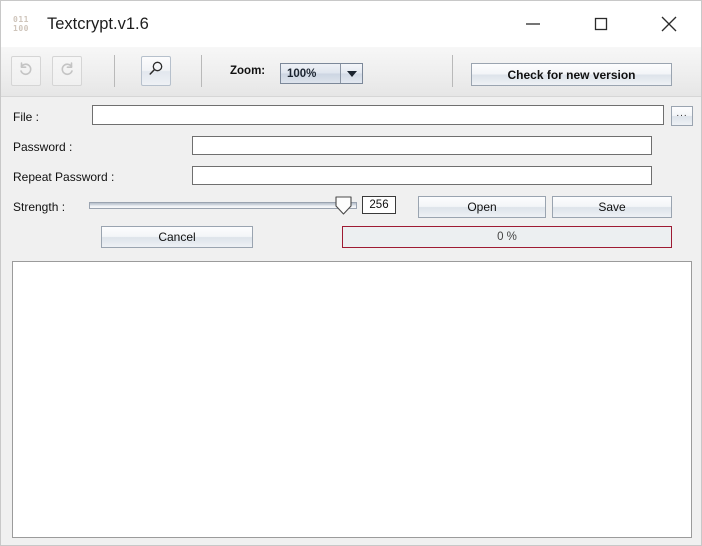 Image resolution: width=702 pixels, height=546 pixels. I want to click on search-icon, so click(156, 71).